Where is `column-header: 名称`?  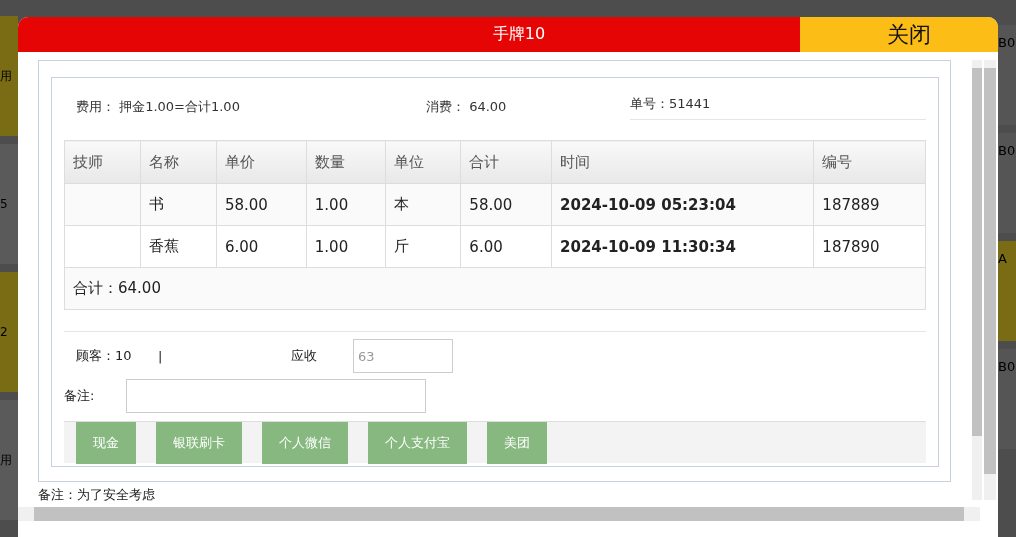
column-header: 名称 is located at coordinates (178, 162).